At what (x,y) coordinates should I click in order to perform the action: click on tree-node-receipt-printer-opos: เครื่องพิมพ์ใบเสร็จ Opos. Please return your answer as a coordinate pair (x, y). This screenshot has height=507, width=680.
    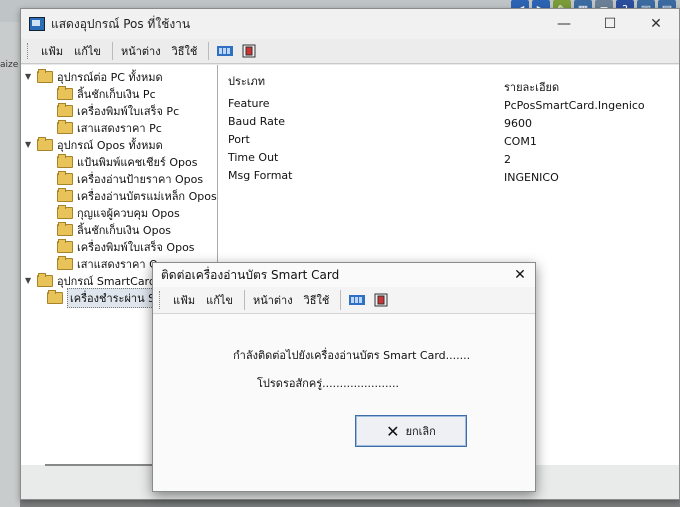
    Looking at the image, I should click on (126, 246).